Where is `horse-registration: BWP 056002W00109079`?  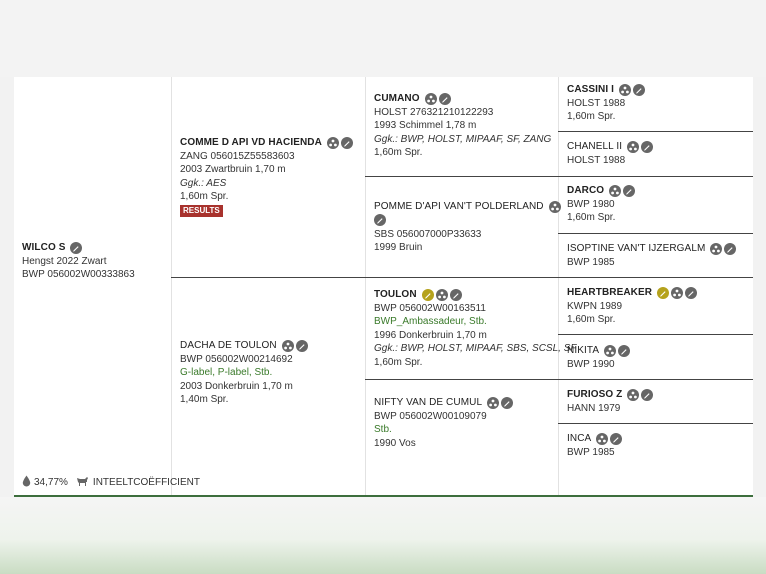
horse-registration: BWP 056002W00109079 is located at coordinates (430, 416).